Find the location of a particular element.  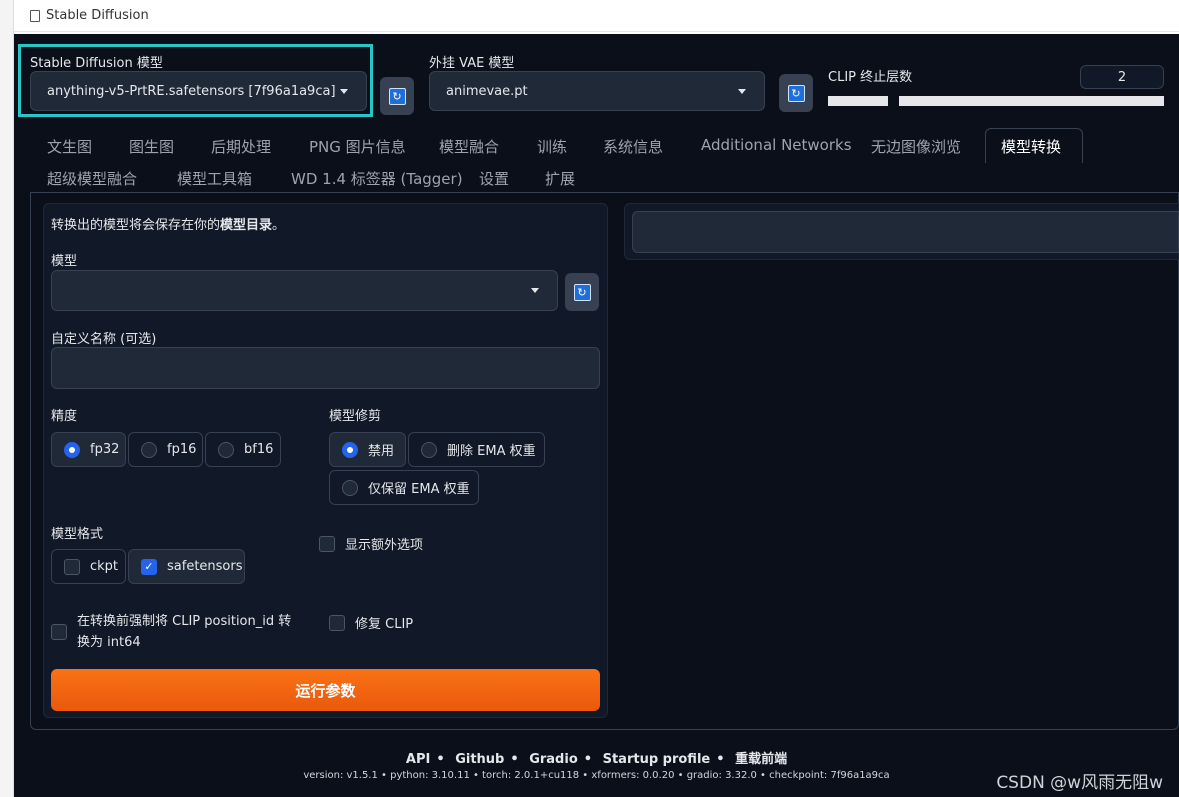

model-refresh-button: ↻ is located at coordinates (582, 292).